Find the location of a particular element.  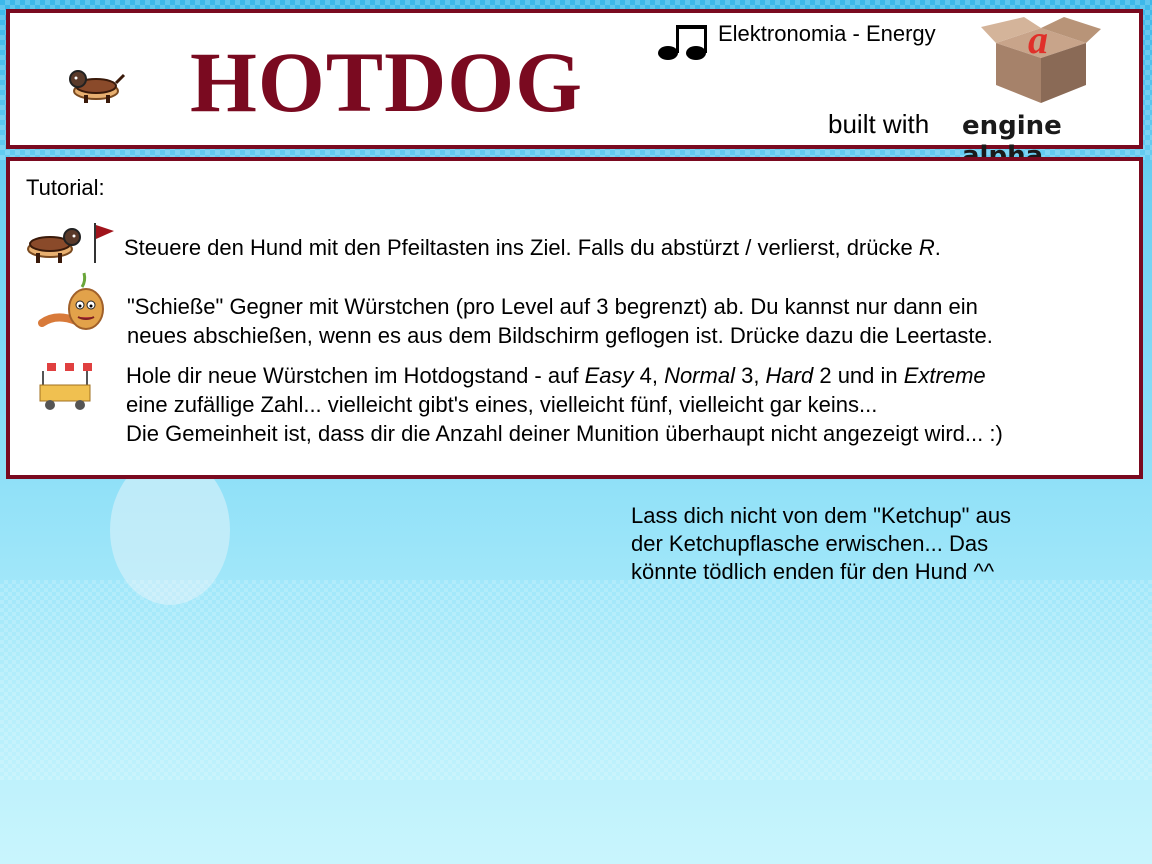

hint-line-2: der Ketchupflasche erwischen... Das is located at coordinates (810, 543).